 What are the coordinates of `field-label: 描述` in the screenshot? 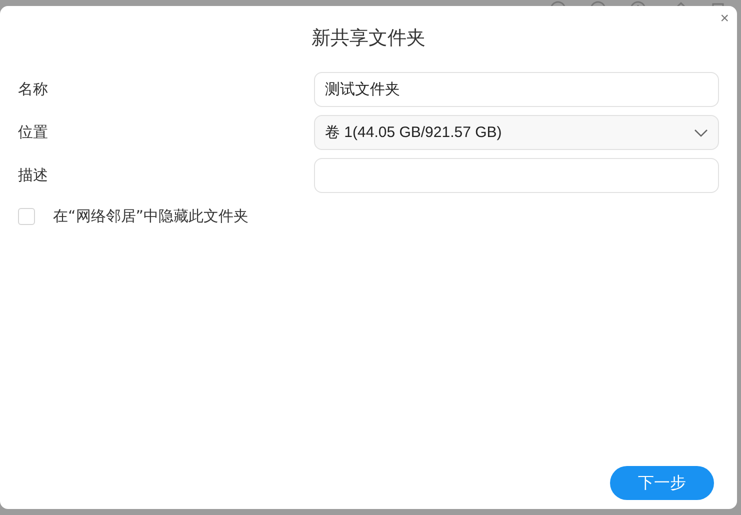 It's located at (33, 175).